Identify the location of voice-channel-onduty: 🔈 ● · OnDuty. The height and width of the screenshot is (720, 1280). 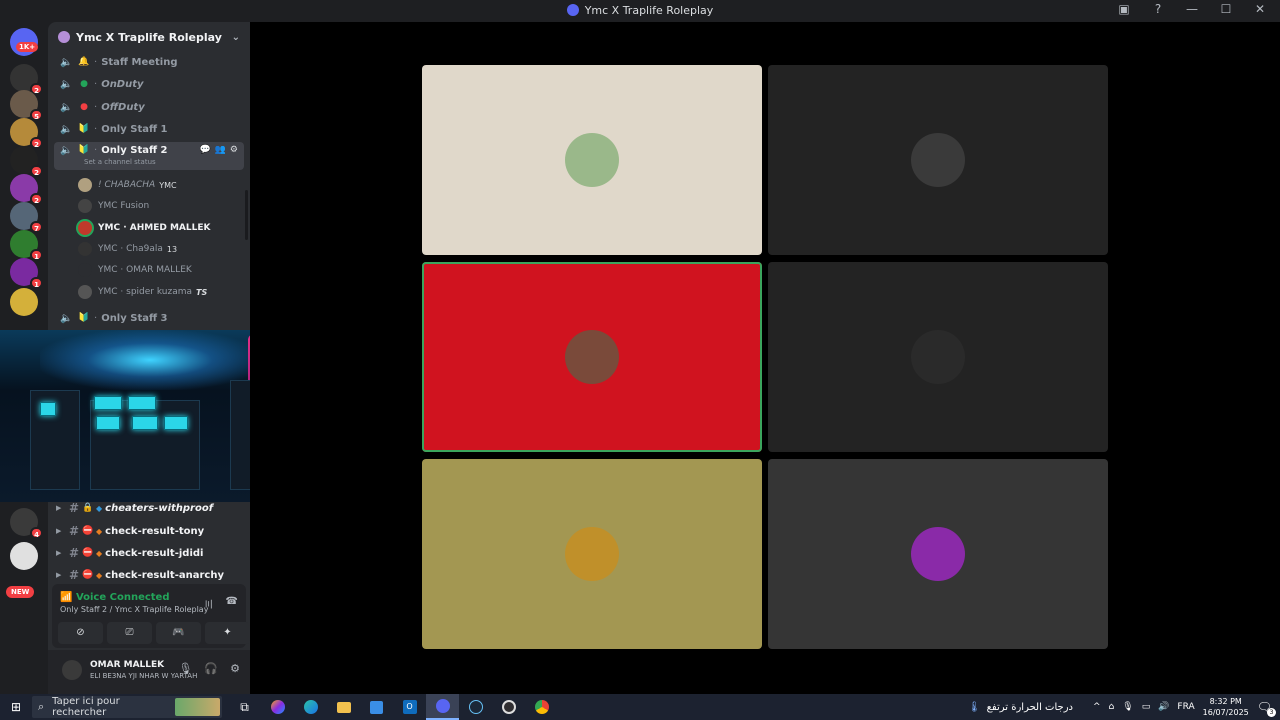
(149, 84).